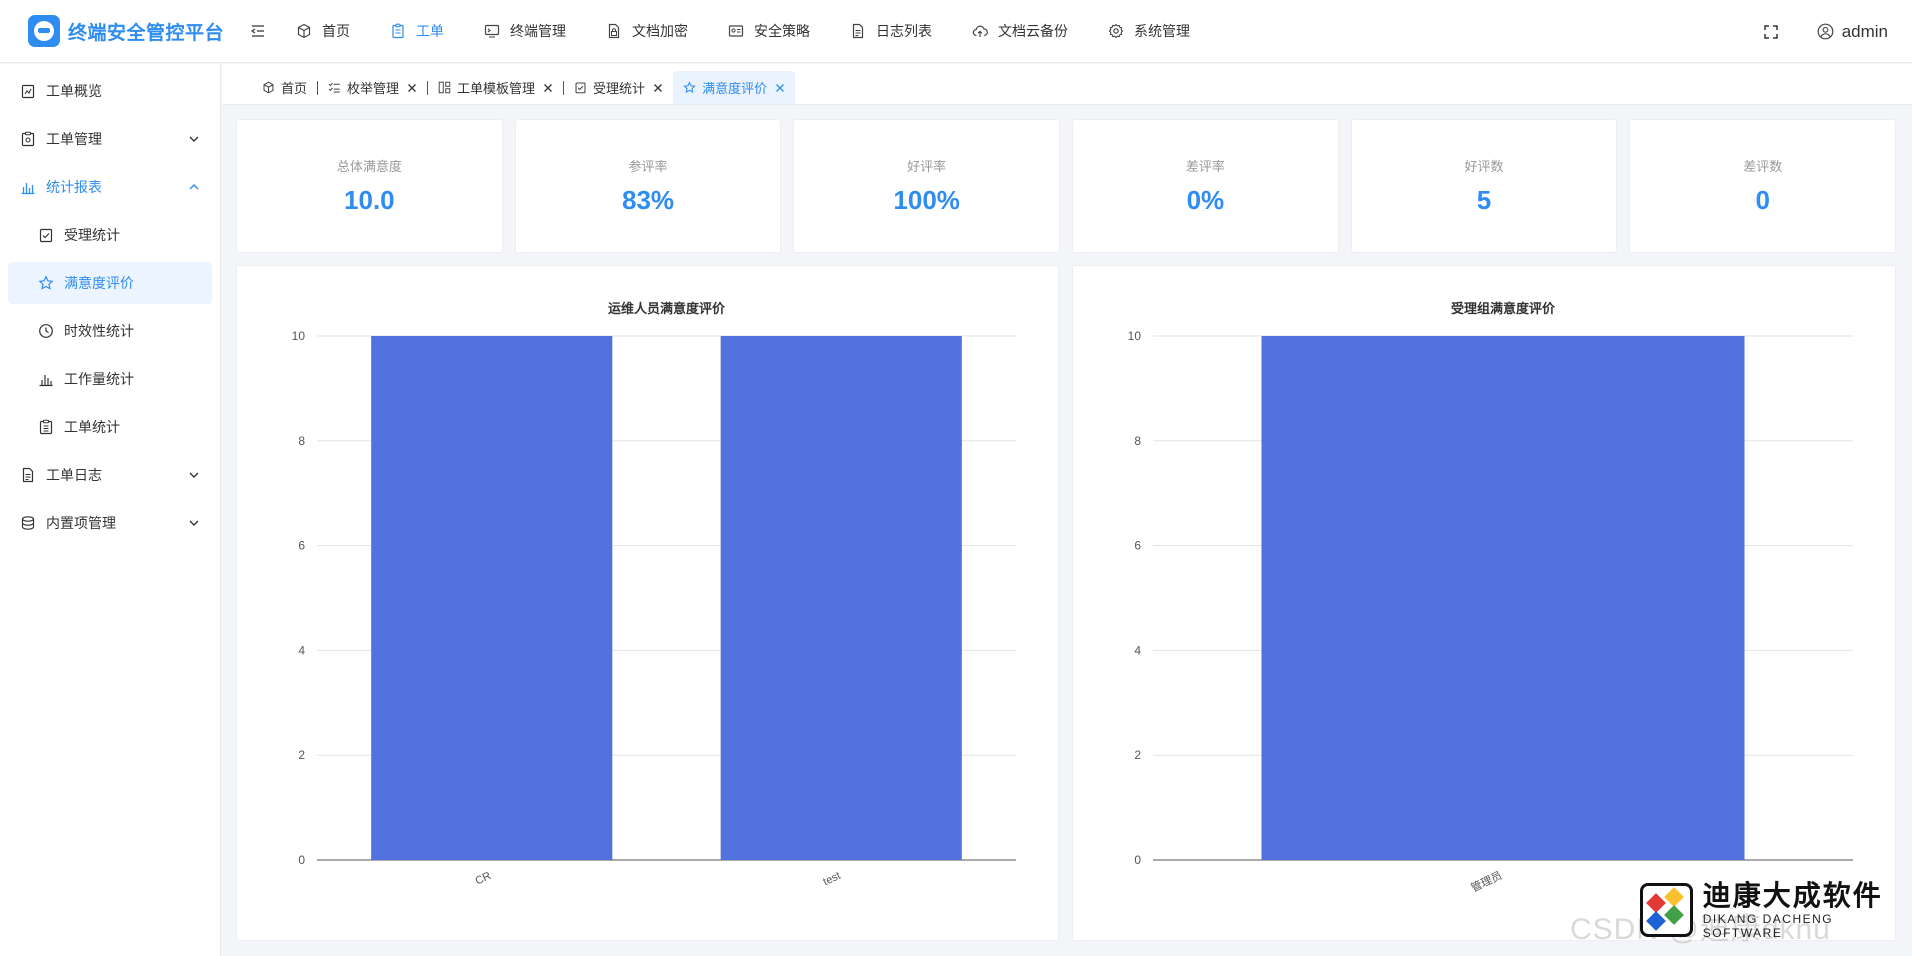 This screenshot has height=956, width=1912. I want to click on app-logo: 终端安全管控平台, so click(115, 31).